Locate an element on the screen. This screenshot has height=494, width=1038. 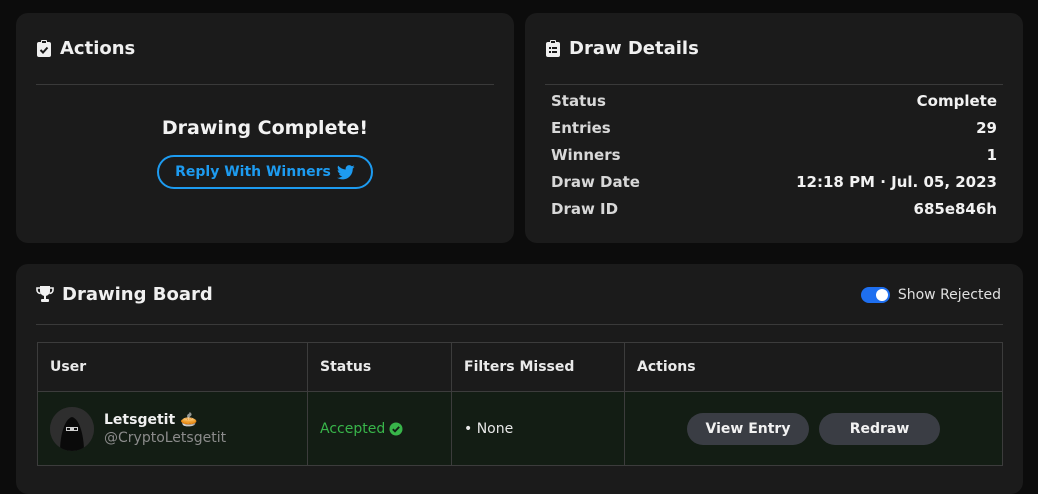
drawing-complete-text: Drawing Complete! is located at coordinates (265, 128).